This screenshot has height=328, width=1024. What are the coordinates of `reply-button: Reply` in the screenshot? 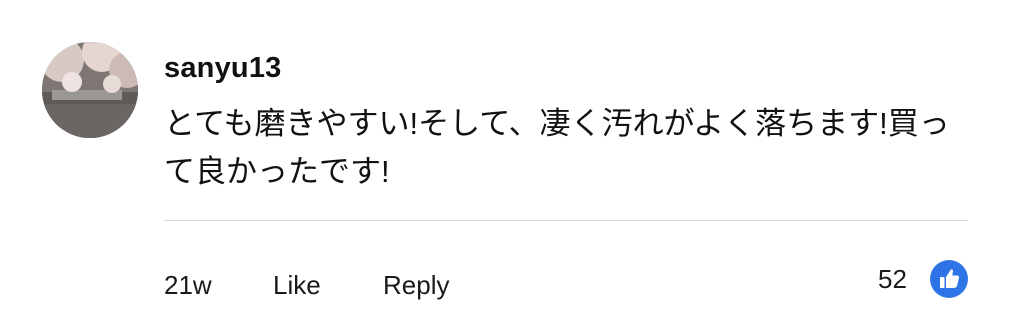 It's located at (416, 285).